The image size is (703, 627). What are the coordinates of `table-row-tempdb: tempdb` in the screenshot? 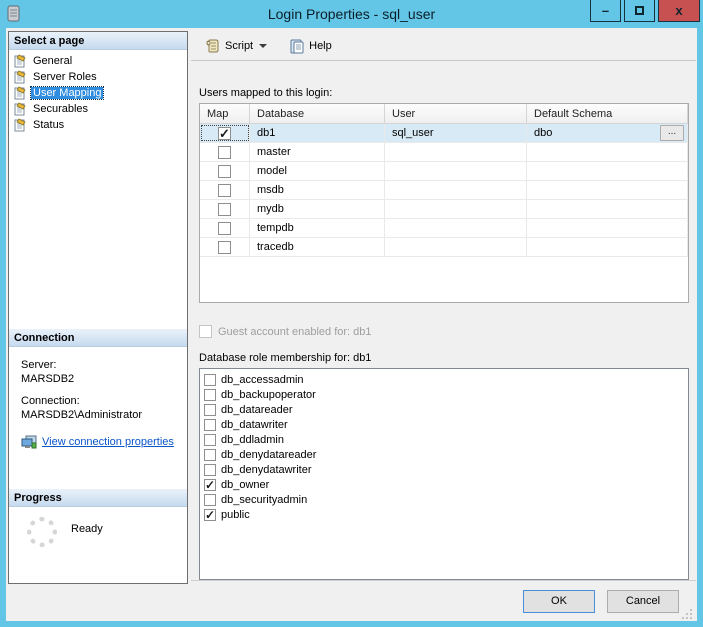 It's located at (444, 228).